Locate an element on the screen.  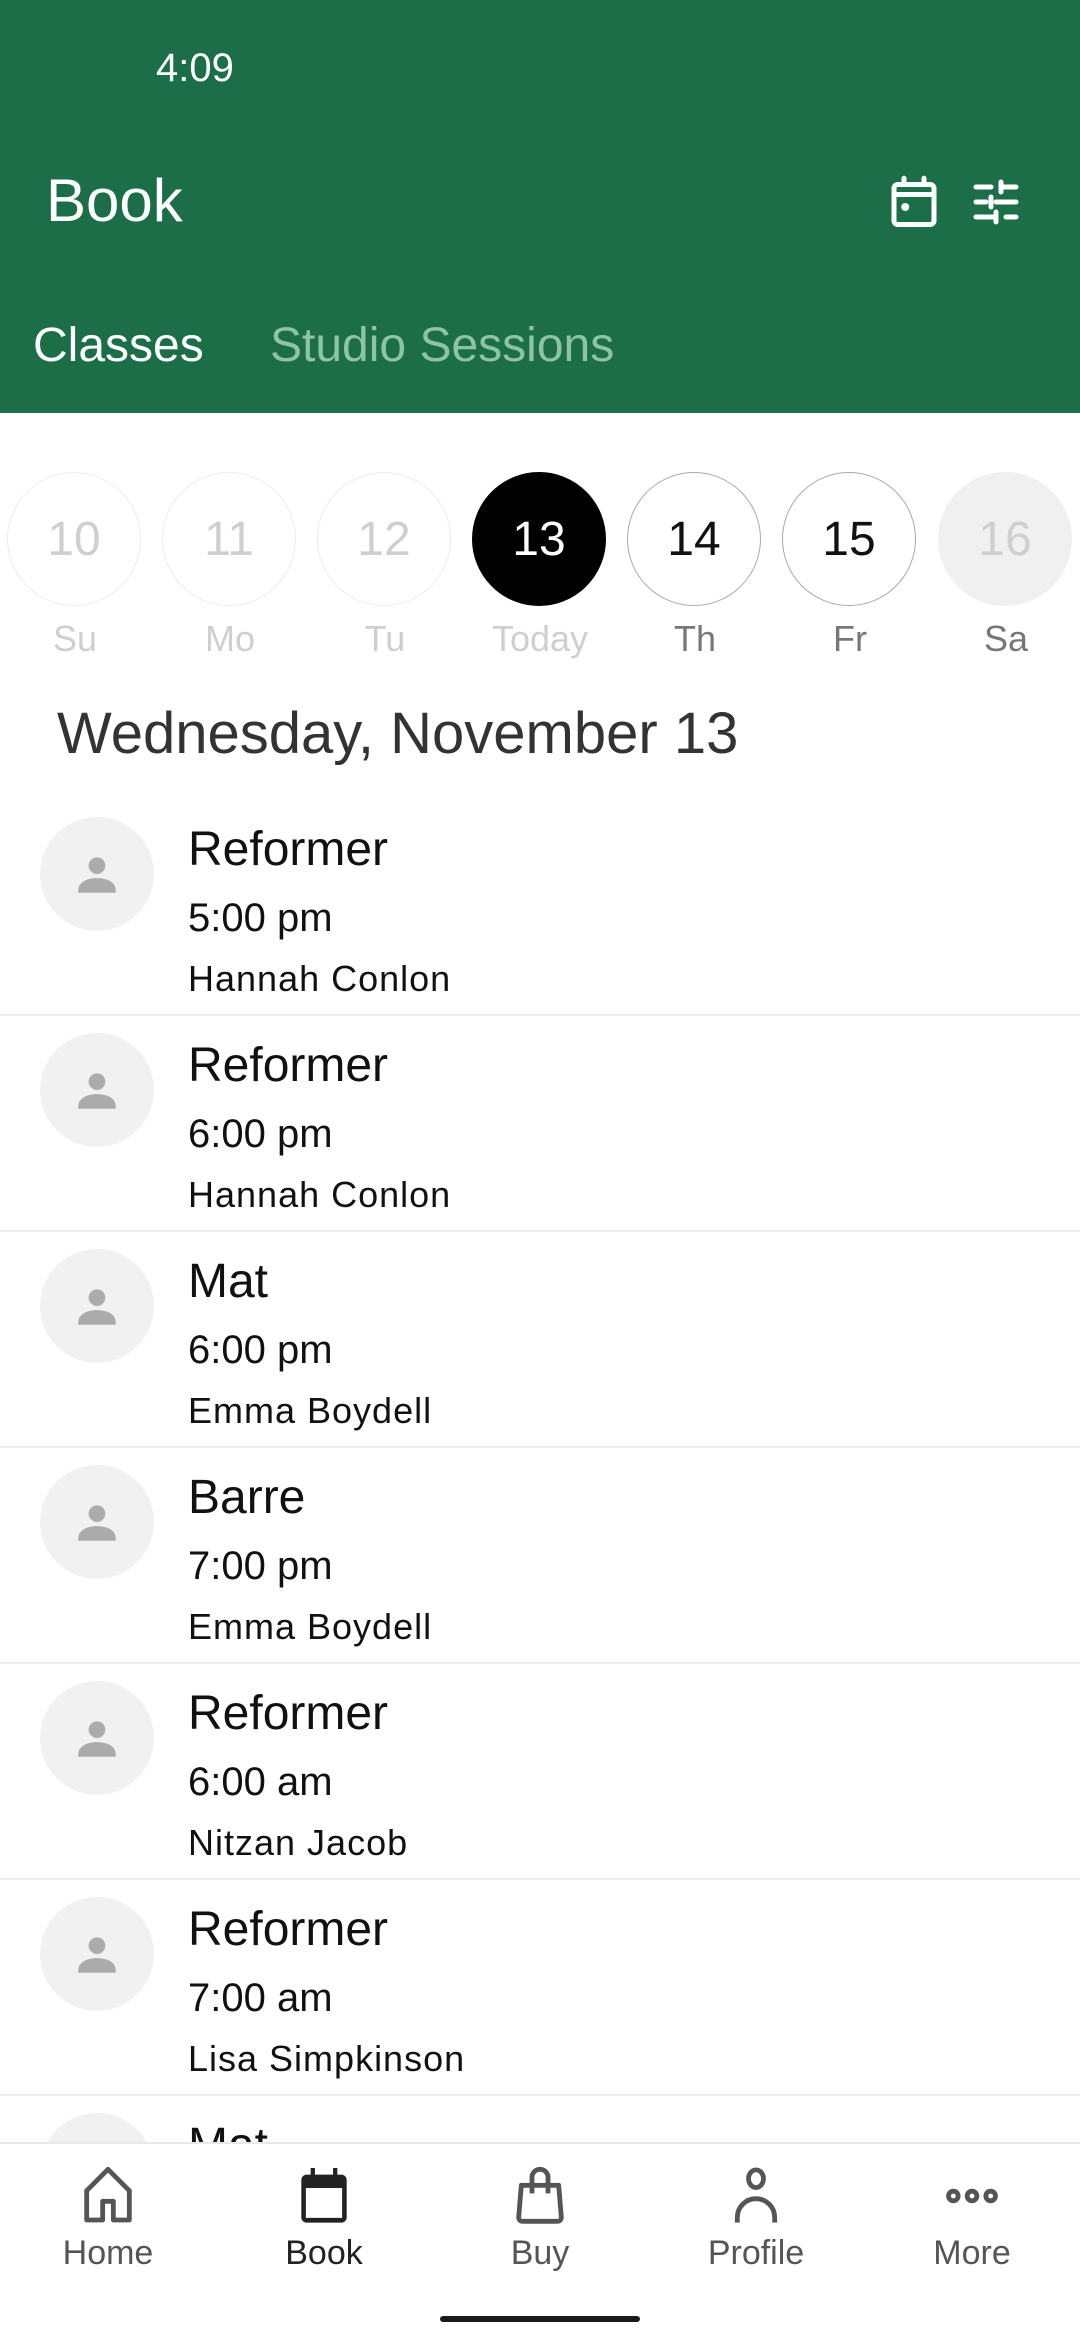
class-name: Barre is located at coordinates (247, 1497).